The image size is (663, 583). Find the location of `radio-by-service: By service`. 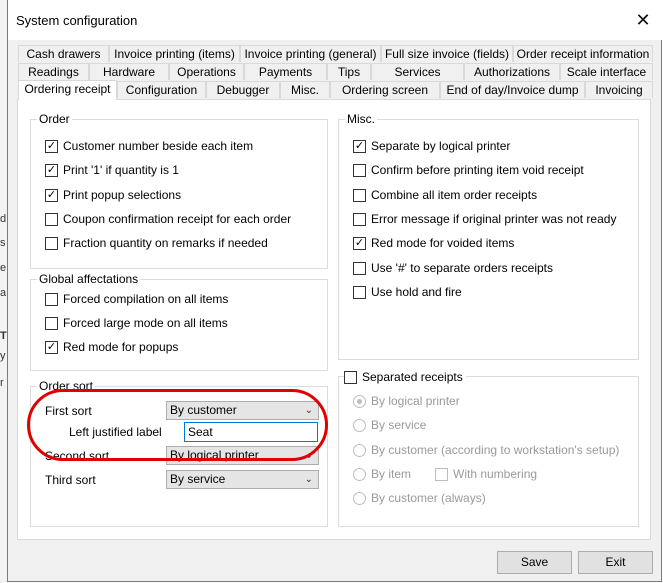

radio-by-service: By service is located at coordinates (389, 425).